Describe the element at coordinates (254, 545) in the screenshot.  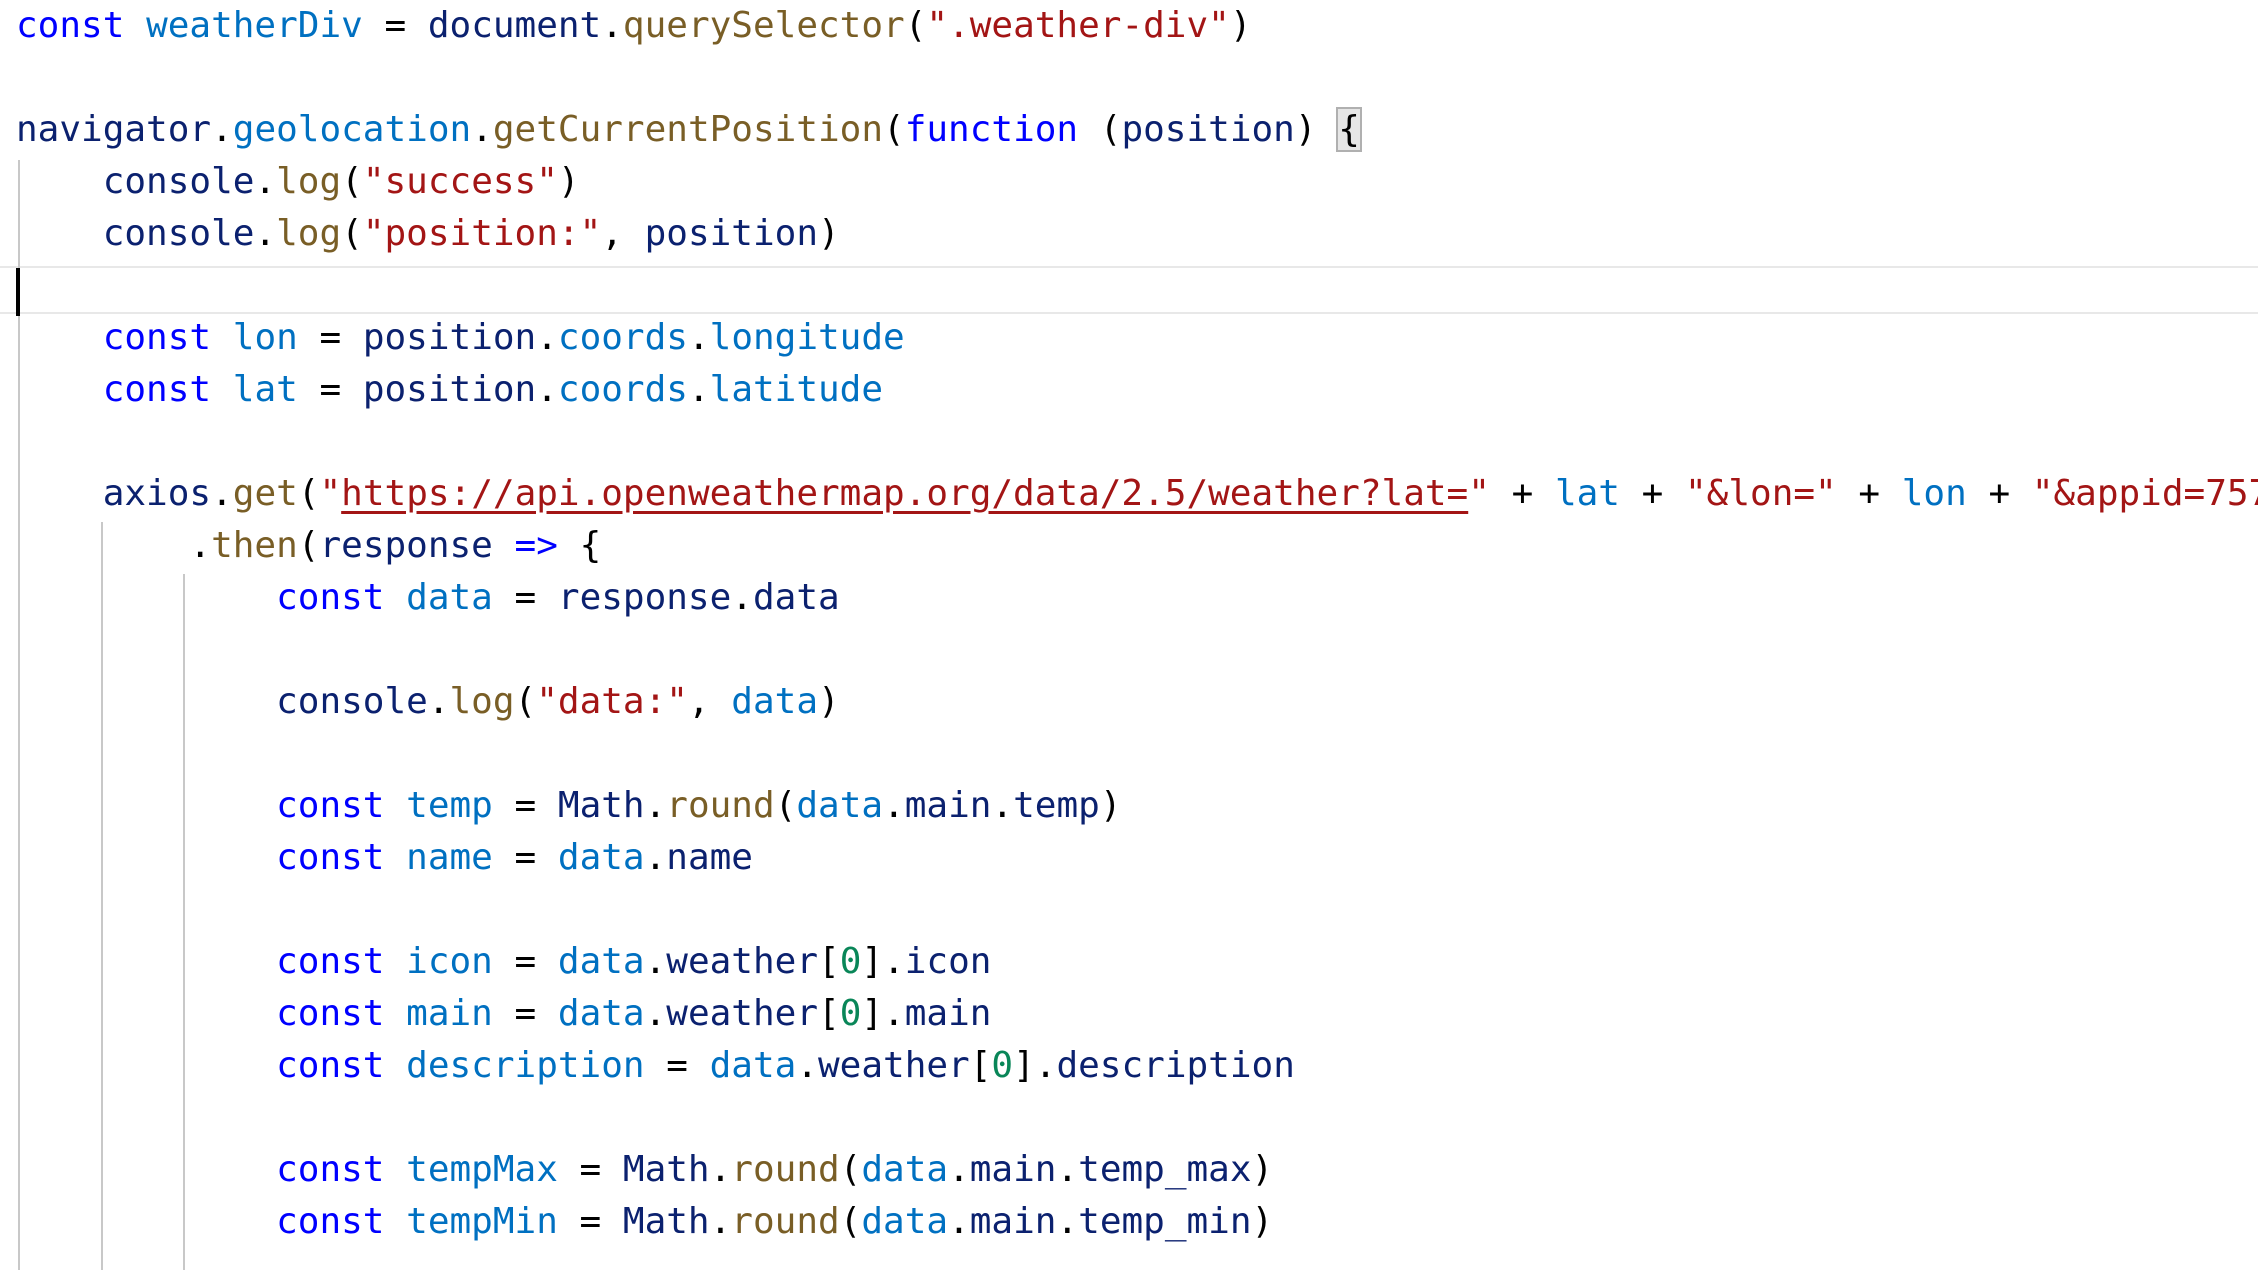
I see `code-token: then` at that location.